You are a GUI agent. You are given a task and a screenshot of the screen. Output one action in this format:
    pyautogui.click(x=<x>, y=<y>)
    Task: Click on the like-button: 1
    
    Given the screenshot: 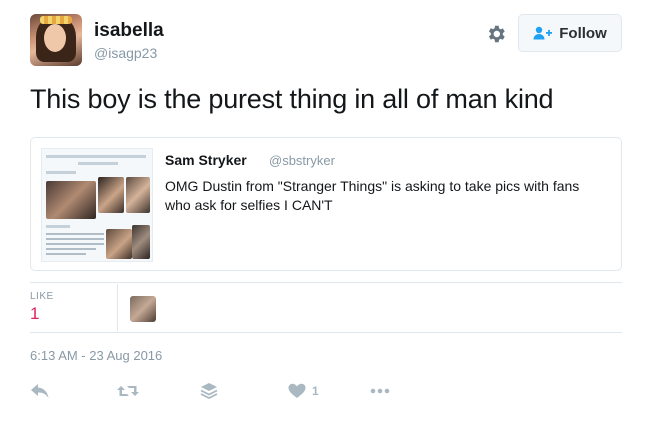 What is the action you would take?
    pyautogui.click(x=303, y=391)
    